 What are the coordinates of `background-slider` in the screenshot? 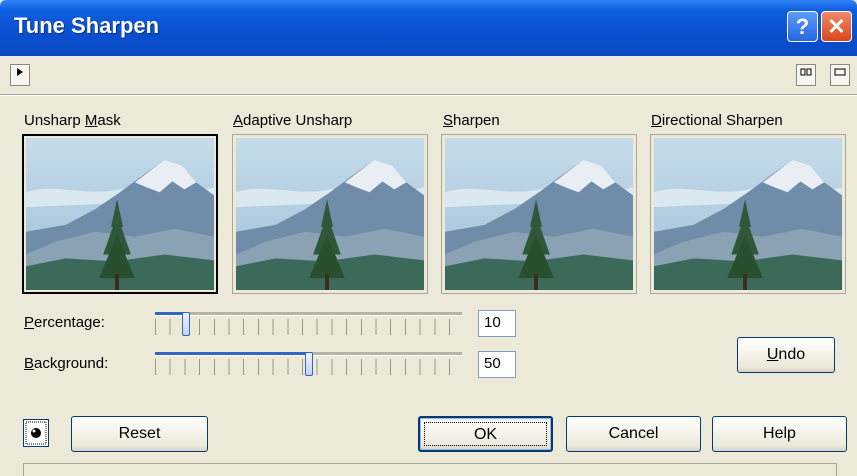 It's located at (308, 367).